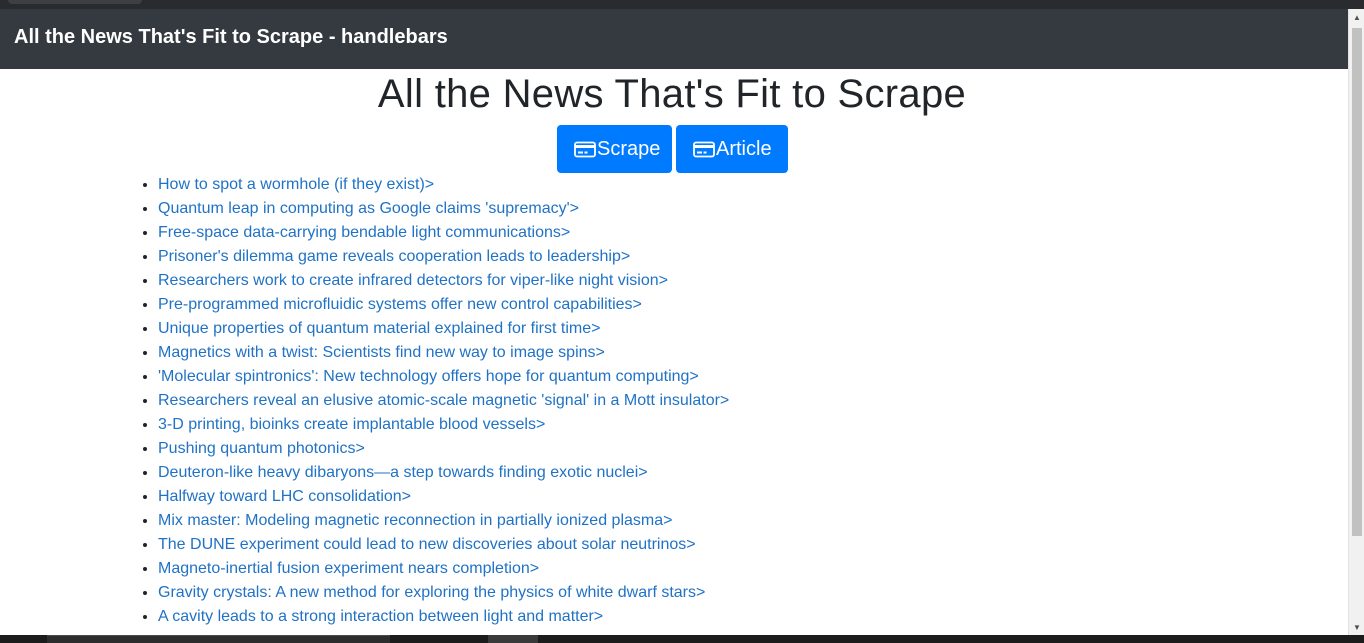  Describe the element at coordinates (1357, 282) in the screenshot. I see `scrollbar-thumb` at that location.